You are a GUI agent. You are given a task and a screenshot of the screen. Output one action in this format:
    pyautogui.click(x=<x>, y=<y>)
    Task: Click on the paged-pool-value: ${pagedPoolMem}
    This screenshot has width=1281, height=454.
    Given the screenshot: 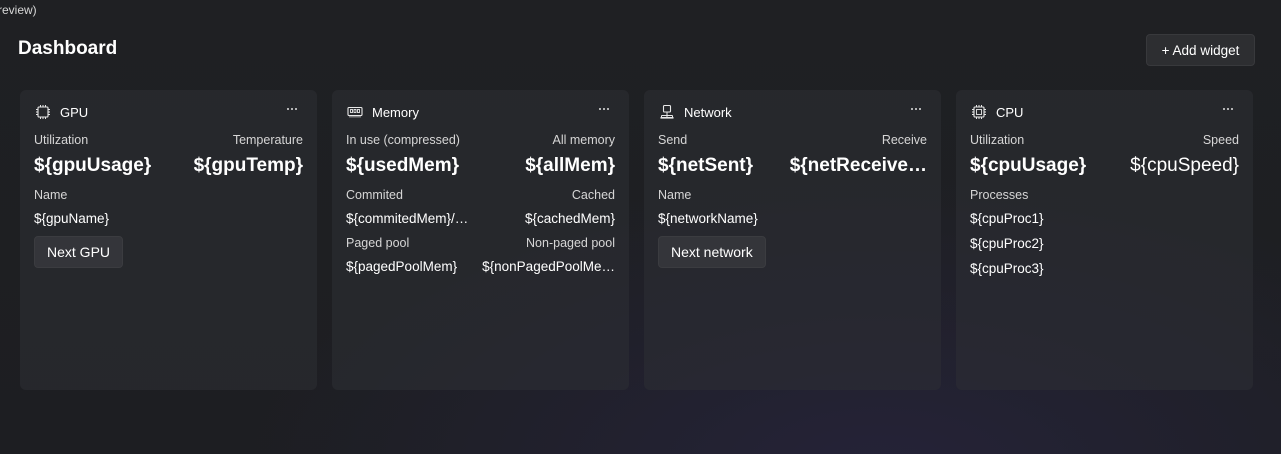 What is the action you would take?
    pyautogui.click(x=402, y=266)
    